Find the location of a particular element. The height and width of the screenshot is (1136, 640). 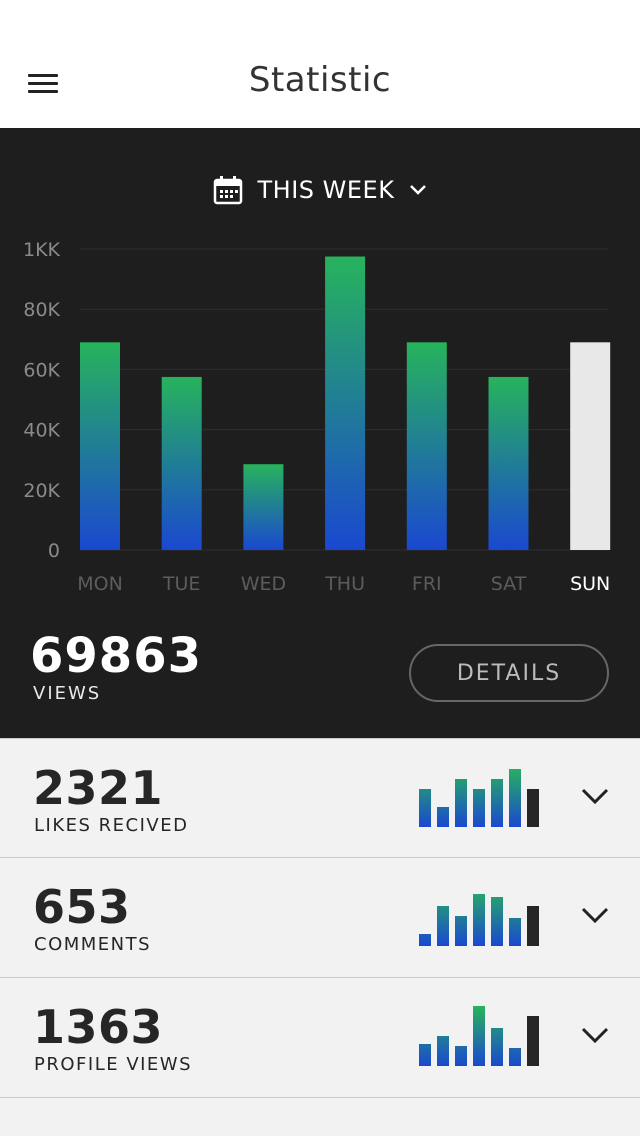

y-tick-label: 0 is located at coordinates (54, 551).